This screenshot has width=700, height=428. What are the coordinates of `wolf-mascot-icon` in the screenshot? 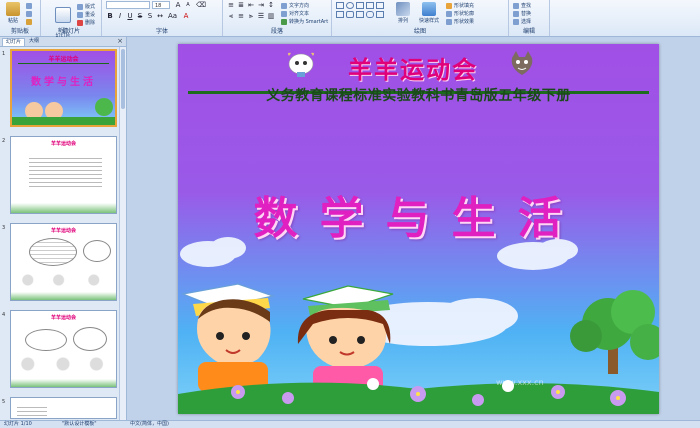 It's located at (522, 63).